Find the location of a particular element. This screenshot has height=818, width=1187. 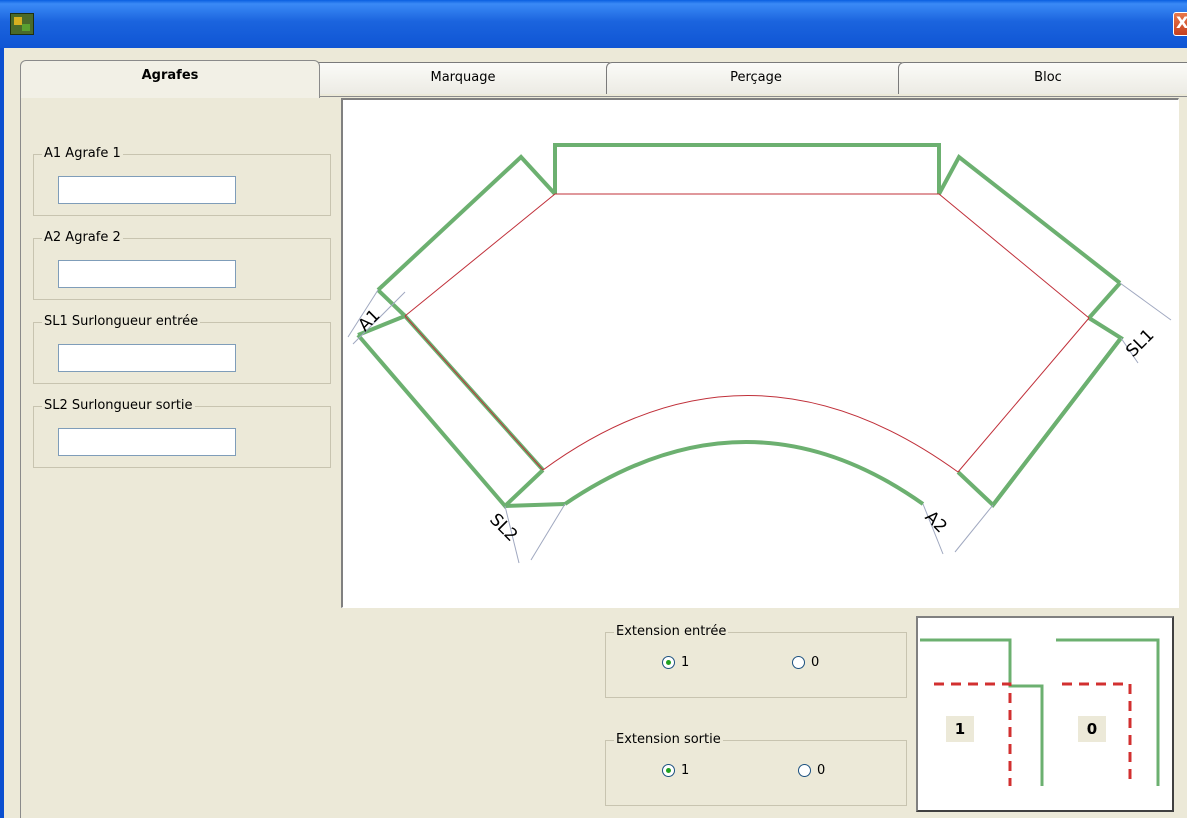

extension-entree-option-0: 0 is located at coordinates (805, 663).